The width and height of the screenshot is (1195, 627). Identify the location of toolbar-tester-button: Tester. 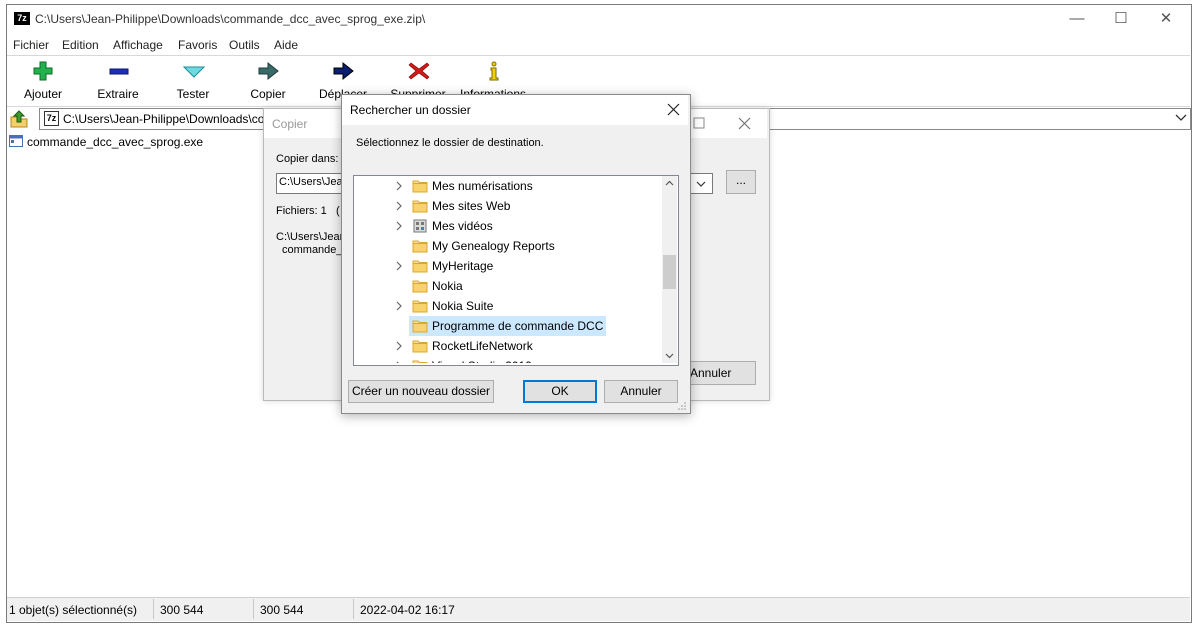
(193, 80).